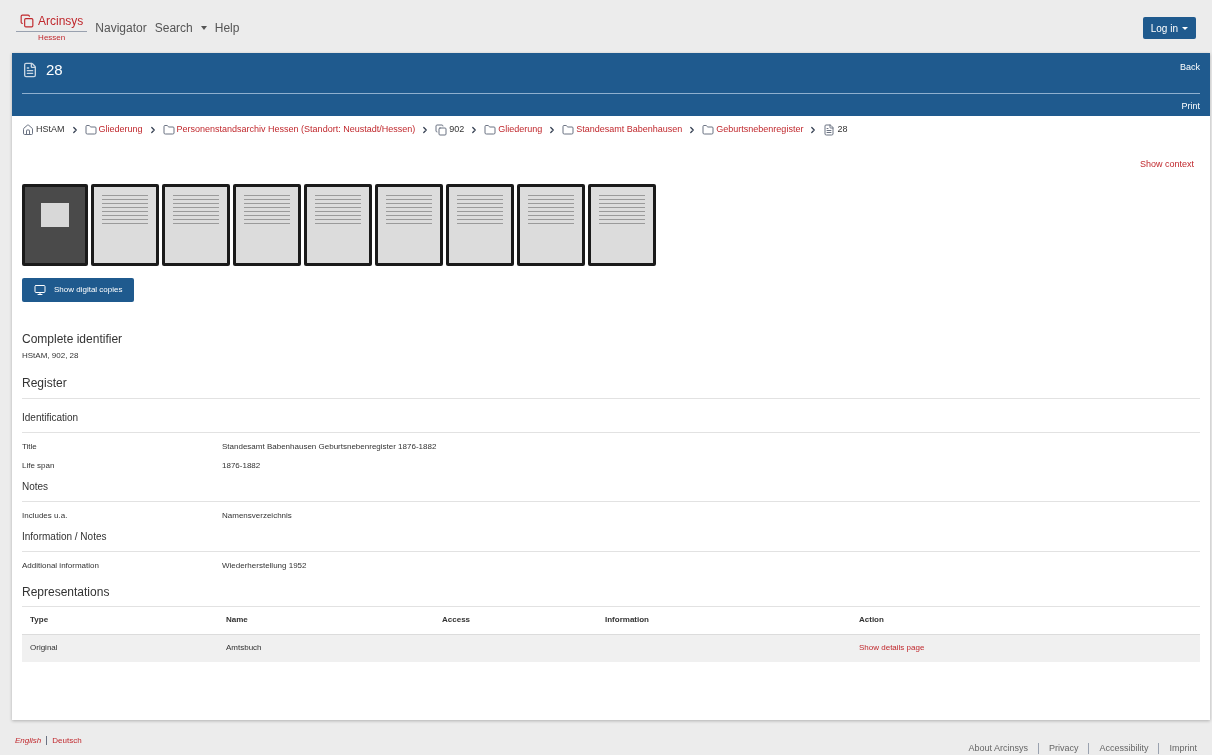  What do you see at coordinates (1190, 106) in the screenshot?
I see `print-link: Print` at bounding box center [1190, 106].